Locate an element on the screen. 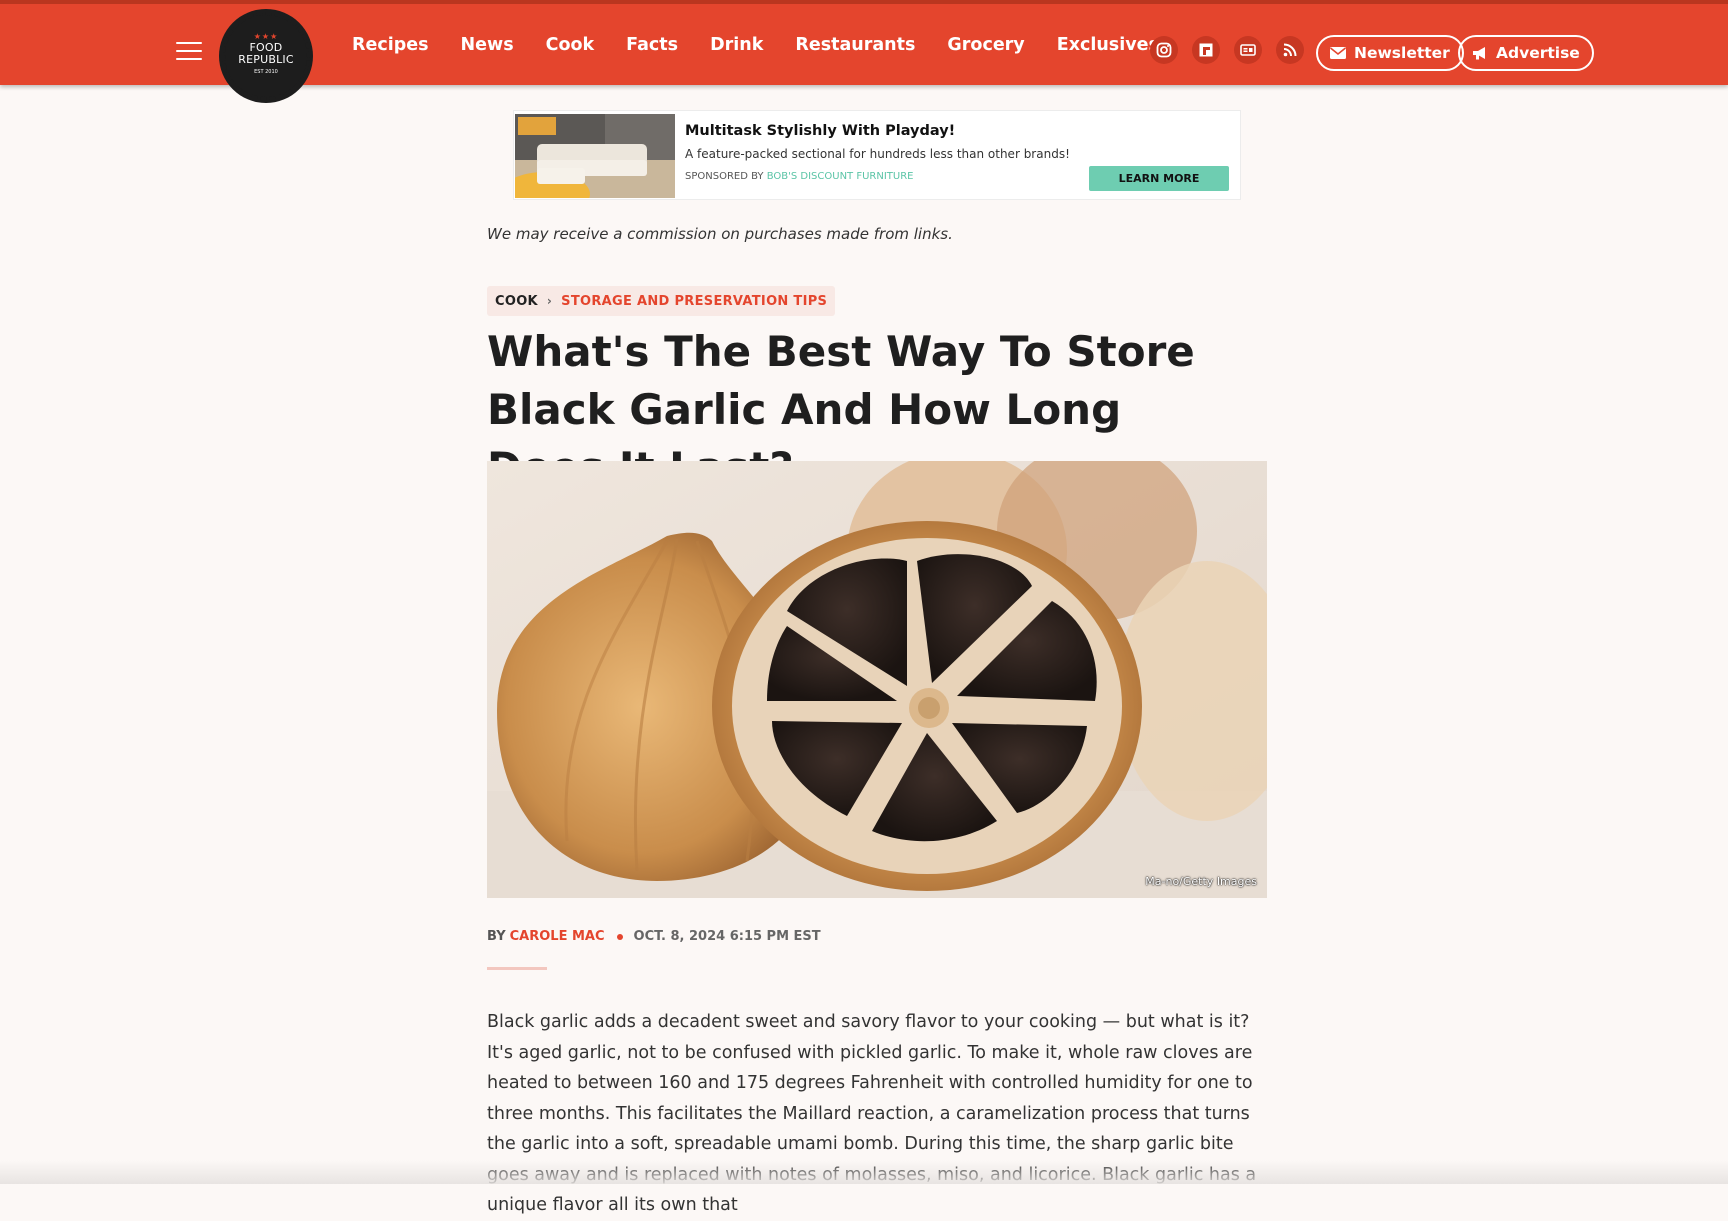  breadcrumb: COOK › STORAGE AND PRESERVATION TIPS is located at coordinates (661, 301).